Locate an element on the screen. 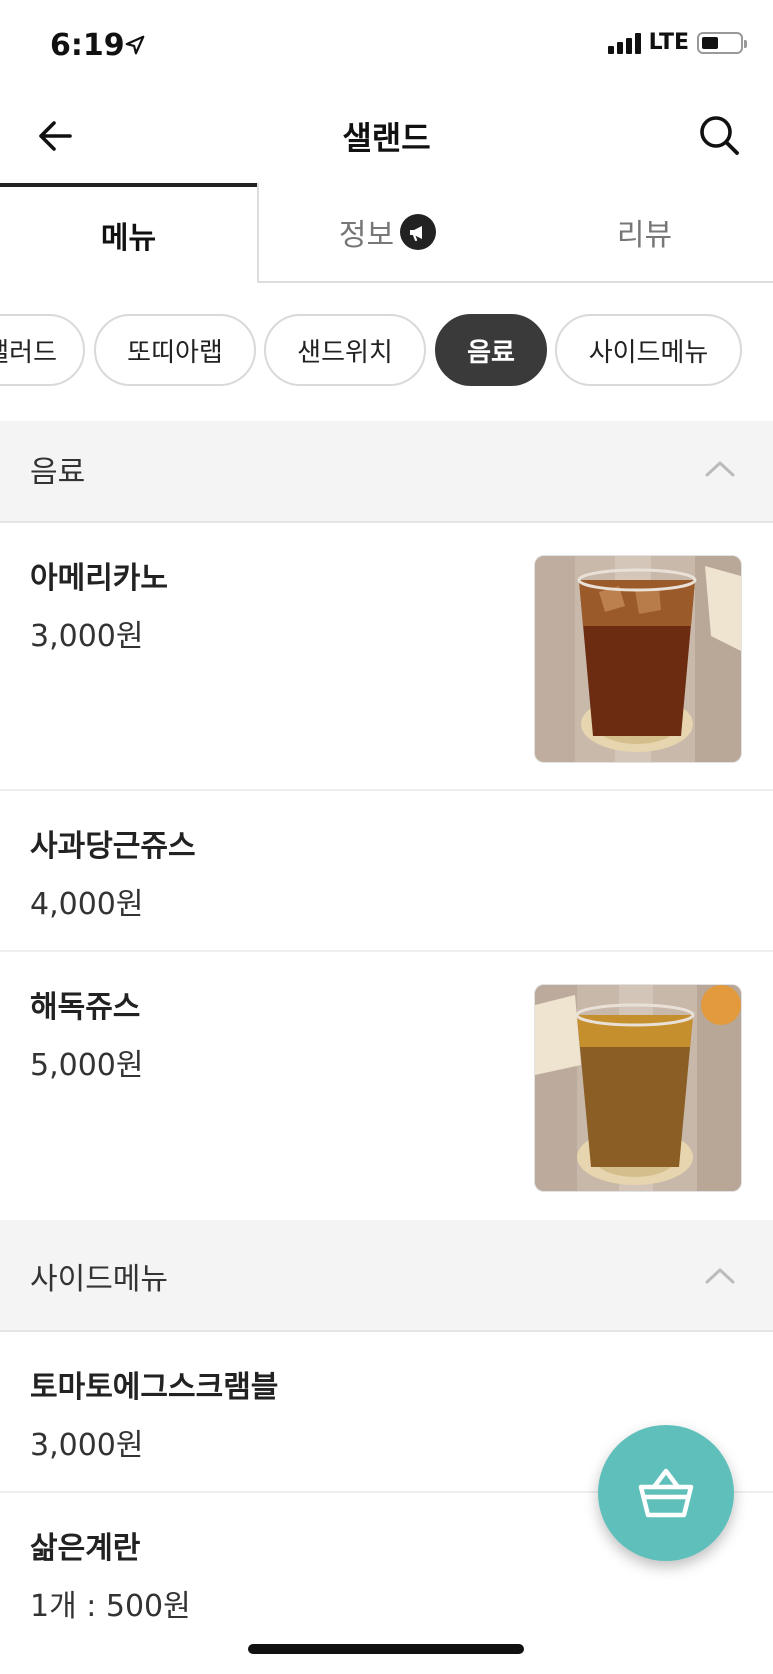 The height and width of the screenshot is (1674, 773). chip-label: 음료 is located at coordinates (491, 352).